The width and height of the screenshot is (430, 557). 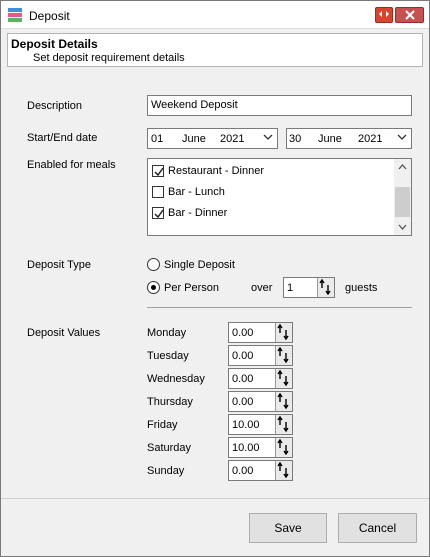 I want to click on start-year: 2021, so click(x=232, y=139).